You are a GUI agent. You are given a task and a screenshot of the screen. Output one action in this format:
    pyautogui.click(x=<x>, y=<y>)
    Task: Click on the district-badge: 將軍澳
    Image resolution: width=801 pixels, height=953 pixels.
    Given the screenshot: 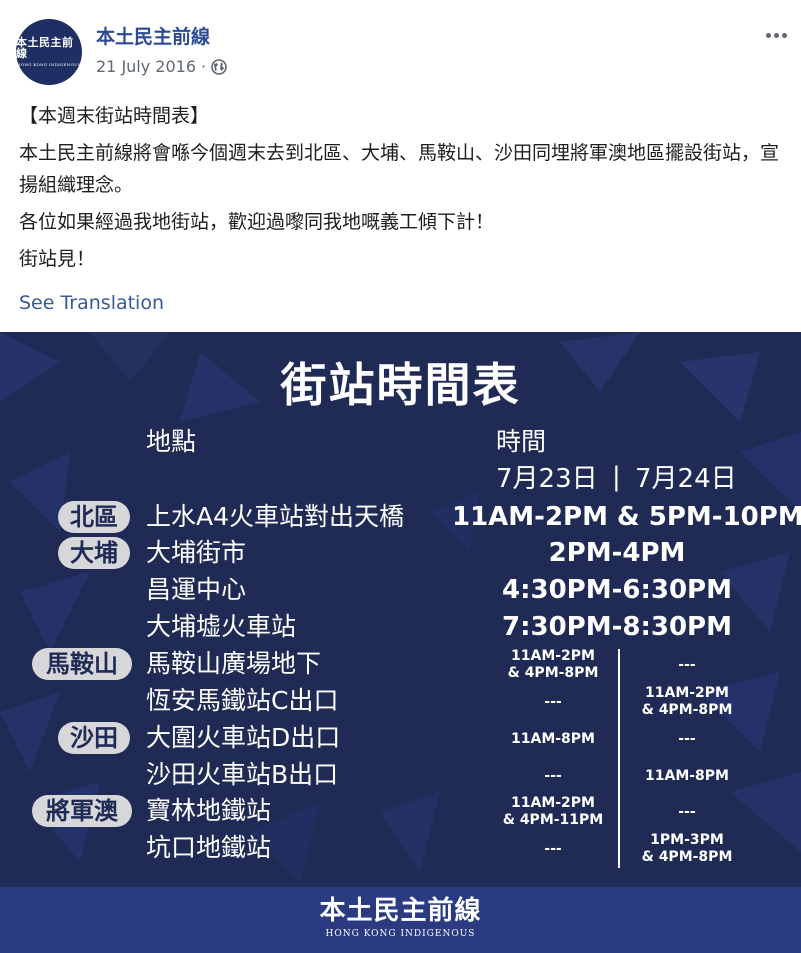 What is the action you would take?
    pyautogui.click(x=82, y=811)
    